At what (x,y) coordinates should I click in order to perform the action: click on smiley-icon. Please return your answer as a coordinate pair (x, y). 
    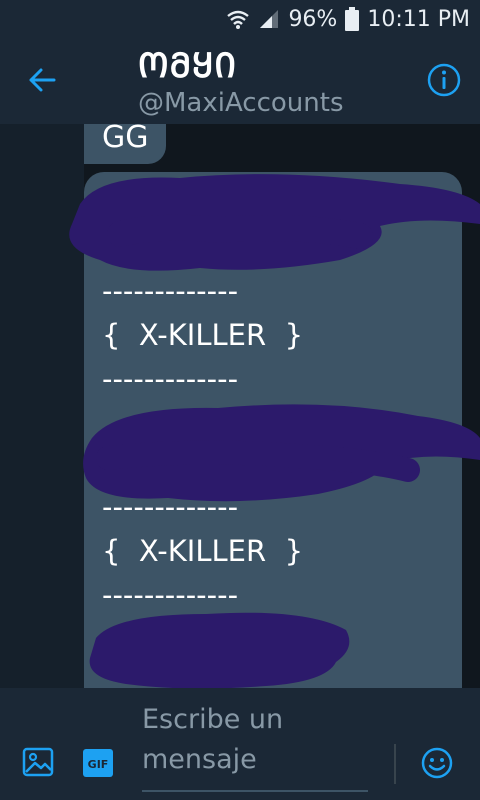
    Looking at the image, I should click on (437, 763).